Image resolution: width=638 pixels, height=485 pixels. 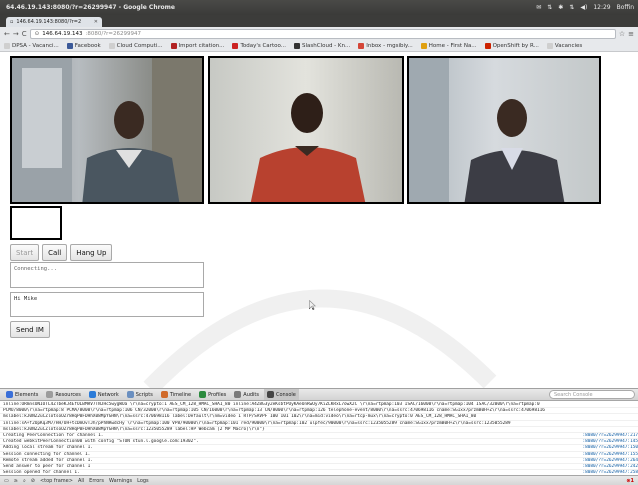 I want to click on close-tab-icon: ✕, so click(x=96, y=22).